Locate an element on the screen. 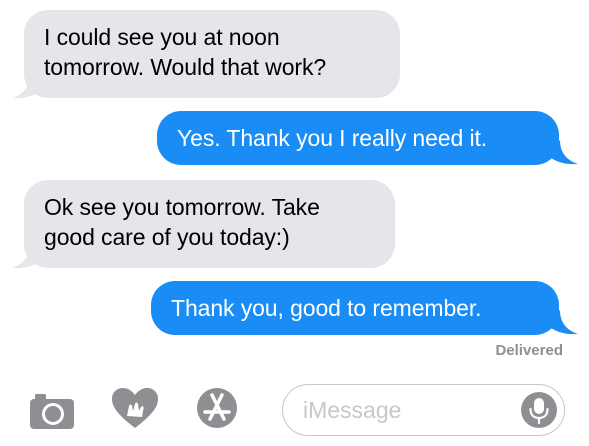  microphone-icon is located at coordinates (539, 411).